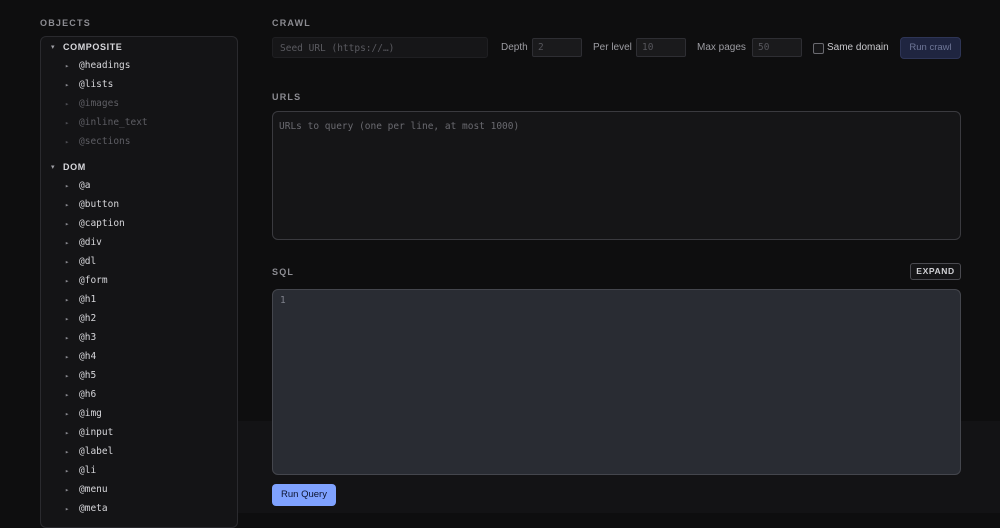  What do you see at coordinates (93, 508) in the screenshot?
I see `tree-item-label: @meta` at bounding box center [93, 508].